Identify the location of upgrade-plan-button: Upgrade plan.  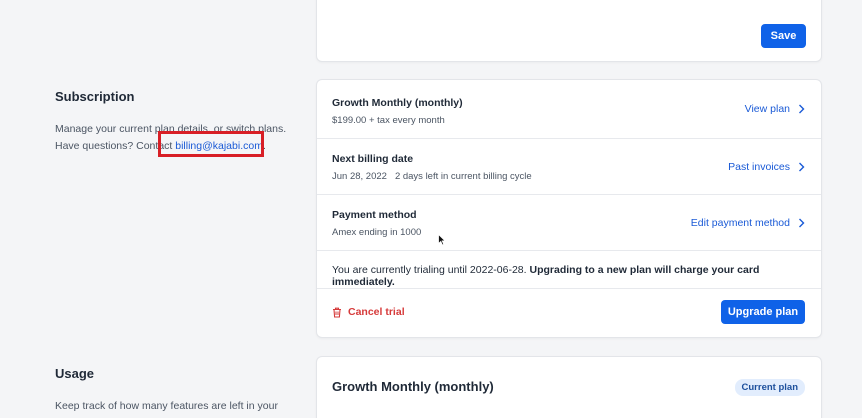
(763, 312).